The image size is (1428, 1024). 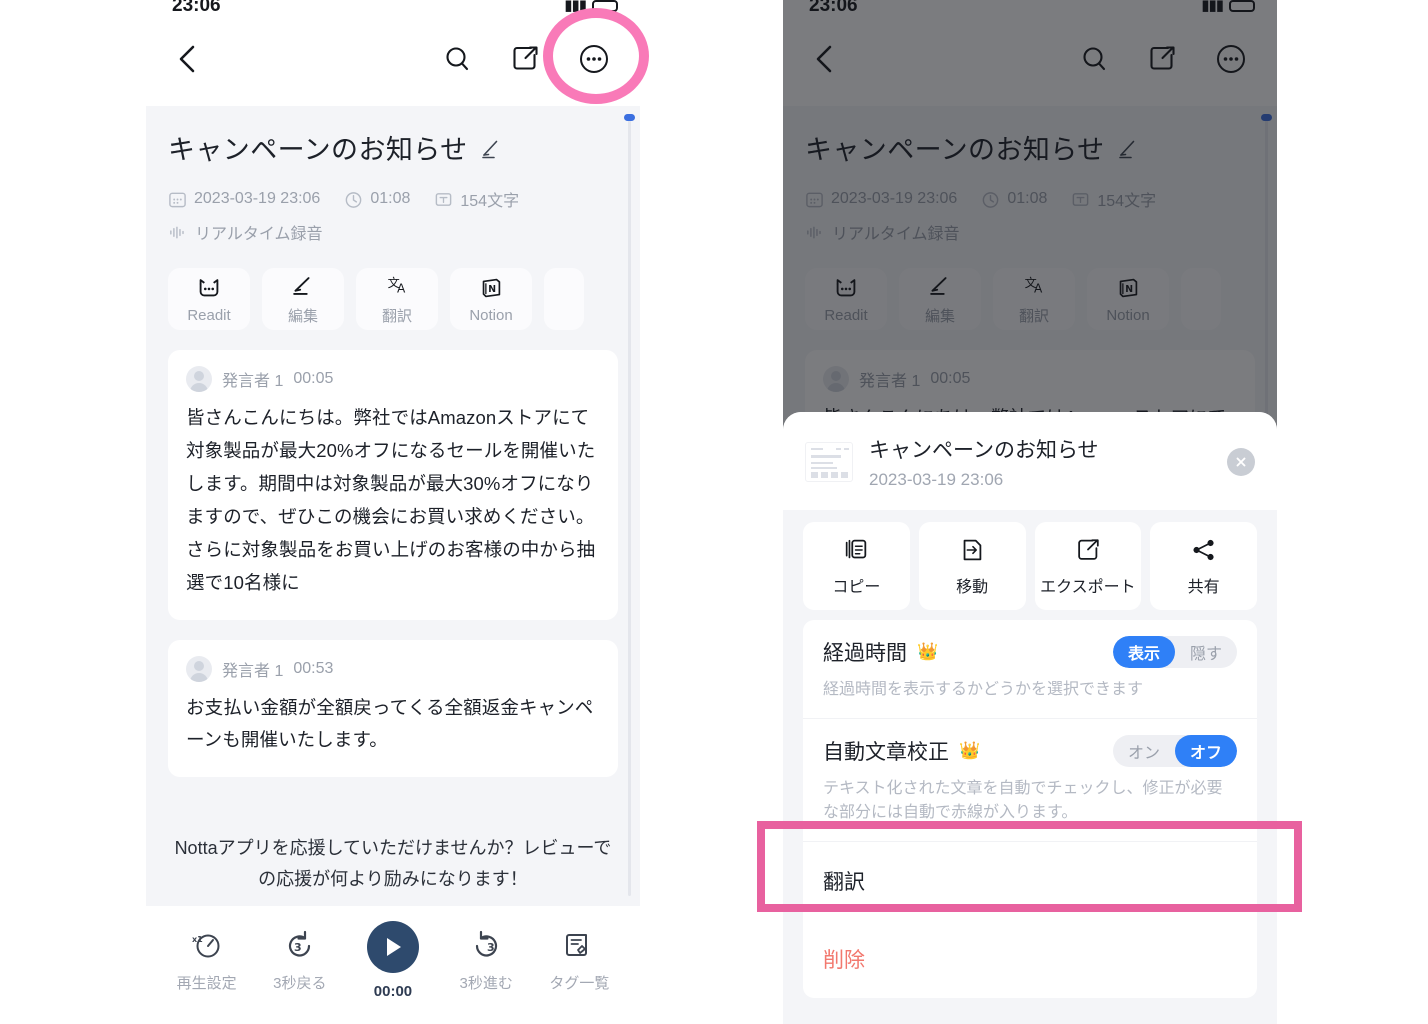 I want to click on segment-on: オン, so click(x=1144, y=751).